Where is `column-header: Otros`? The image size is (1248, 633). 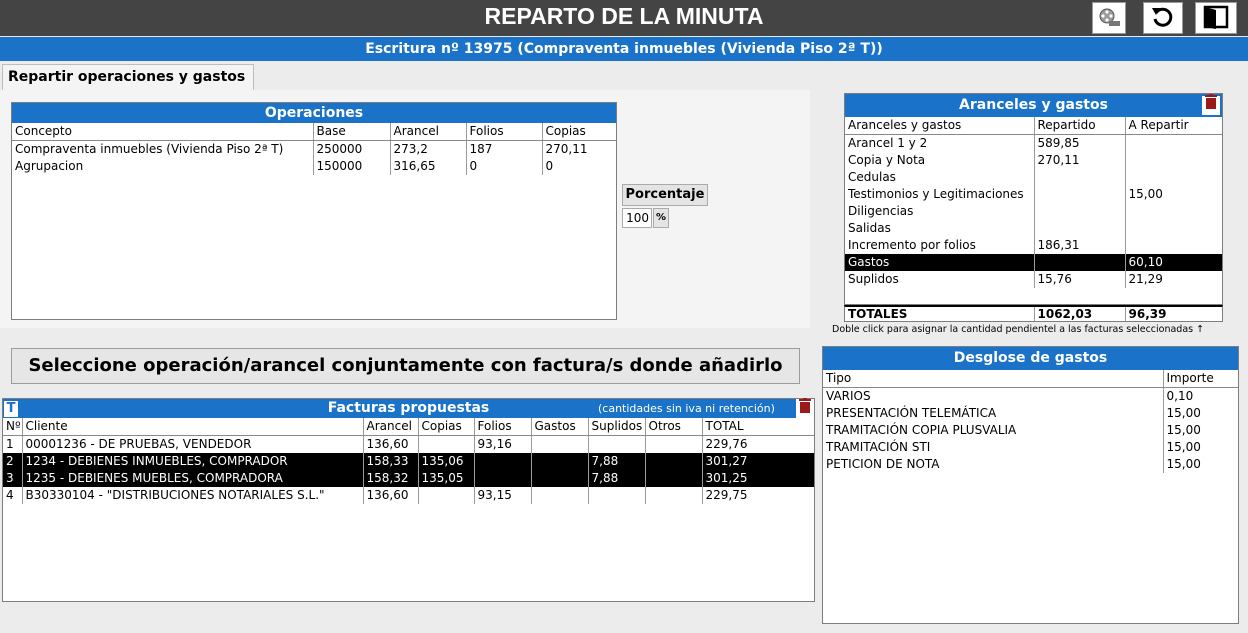 column-header: Otros is located at coordinates (673, 427).